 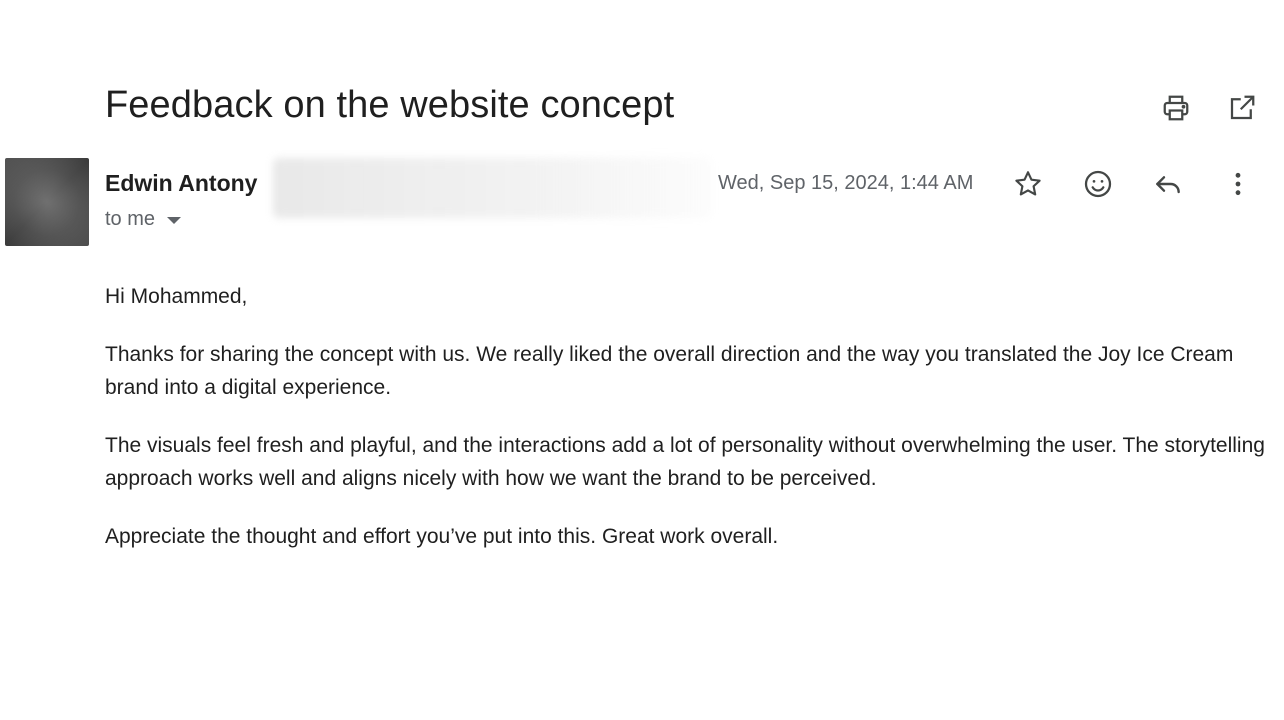 I want to click on email-date: Wed, Sep 15, 2024, 1:44 AM, so click(x=846, y=183).